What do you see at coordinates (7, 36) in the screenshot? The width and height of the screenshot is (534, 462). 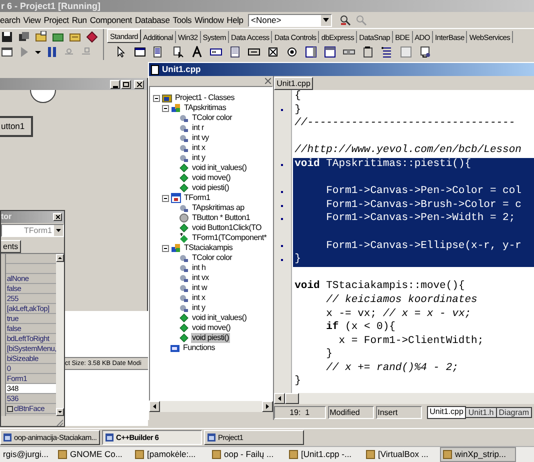 I see `save-icon` at bounding box center [7, 36].